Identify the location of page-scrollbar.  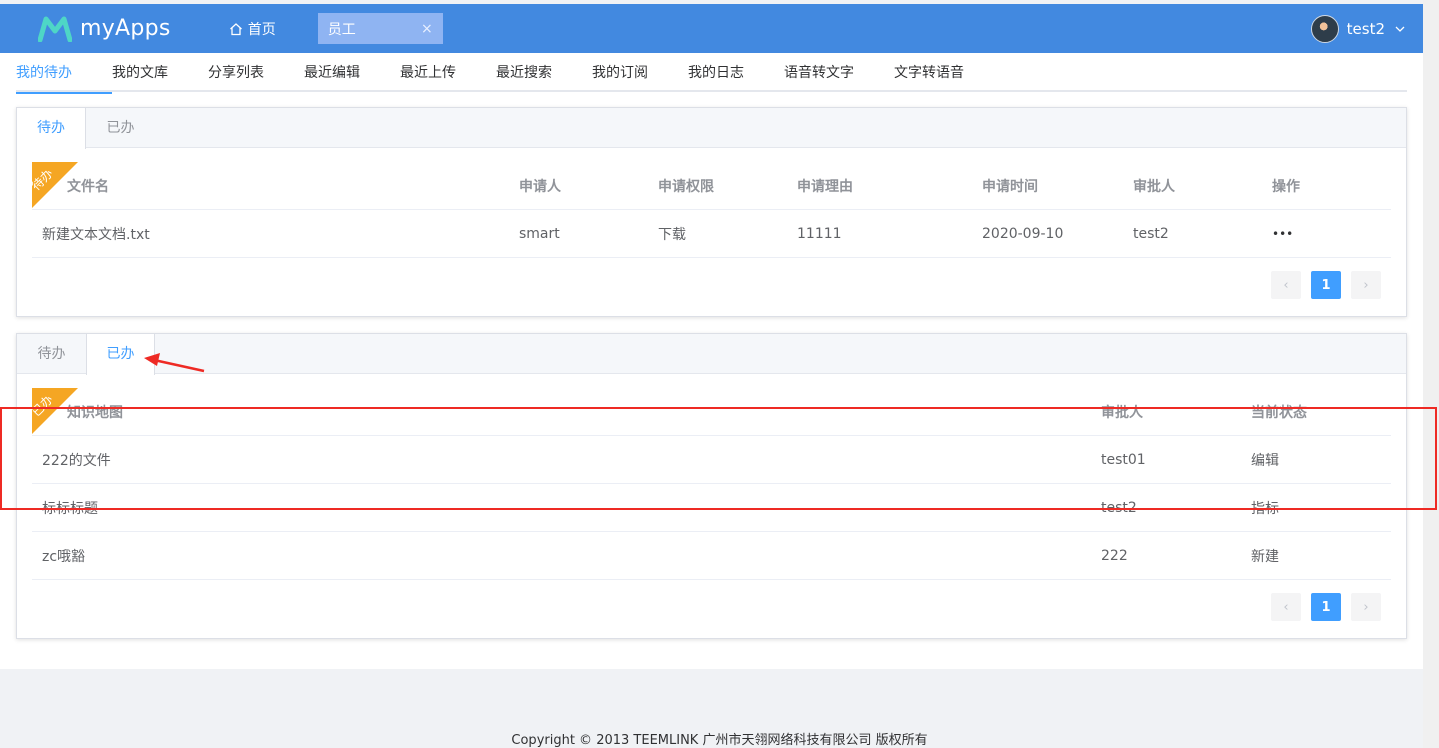
(1431, 374).